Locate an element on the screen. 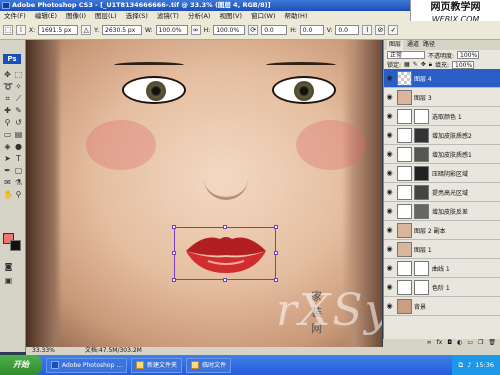 The image size is (500, 375). menu-select: 选择(S) is located at coordinates (137, 16).